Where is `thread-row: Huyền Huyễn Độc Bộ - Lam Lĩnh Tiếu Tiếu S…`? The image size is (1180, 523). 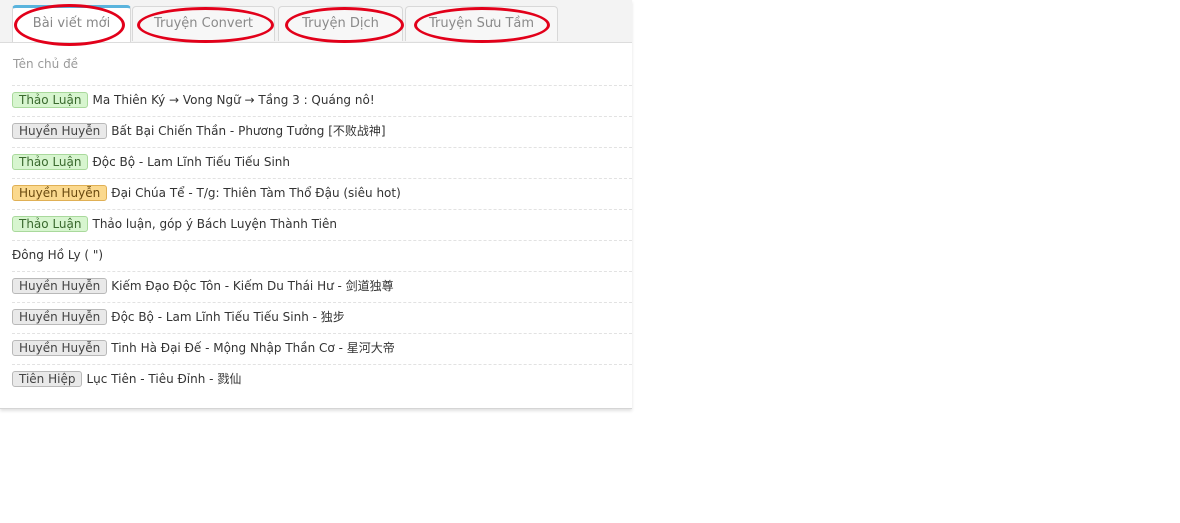 thread-row: Huyền Huyễn Độc Bộ - Lam Lĩnh Tiếu Tiếu S… is located at coordinates (322, 317).